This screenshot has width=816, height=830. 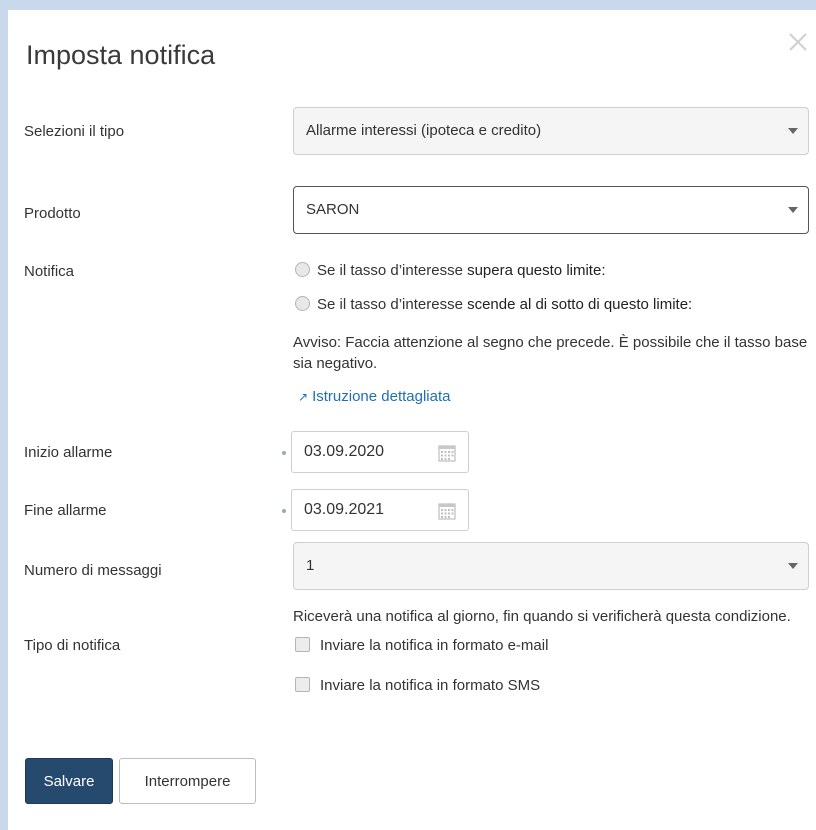 I want to click on message-count-value: 1, so click(x=310, y=565).